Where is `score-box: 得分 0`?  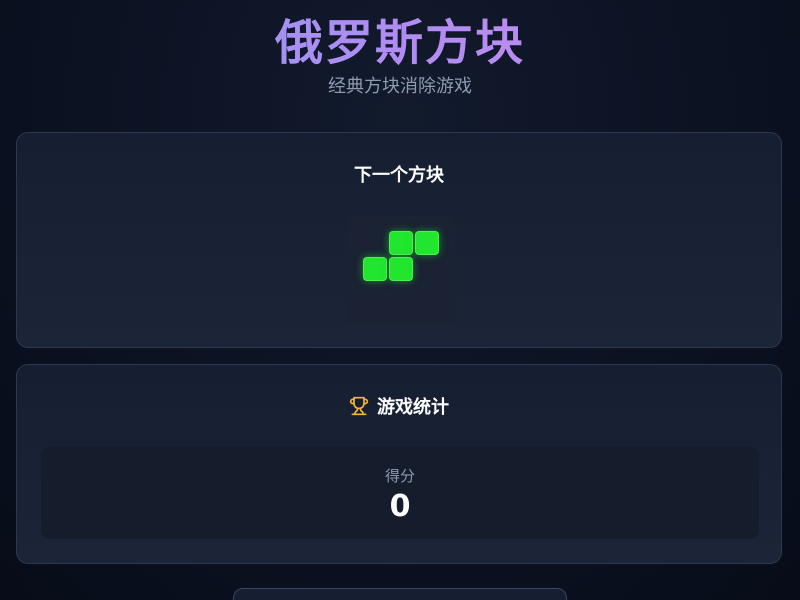 score-box: 得分 0 is located at coordinates (400, 493).